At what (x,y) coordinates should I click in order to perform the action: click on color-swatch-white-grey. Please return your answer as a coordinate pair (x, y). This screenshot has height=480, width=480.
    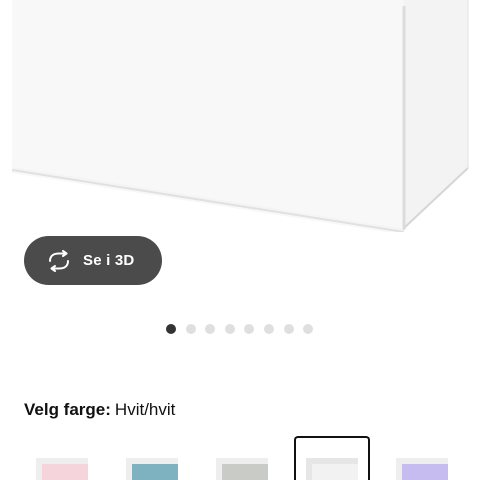
    Looking at the image, I should click on (242, 458).